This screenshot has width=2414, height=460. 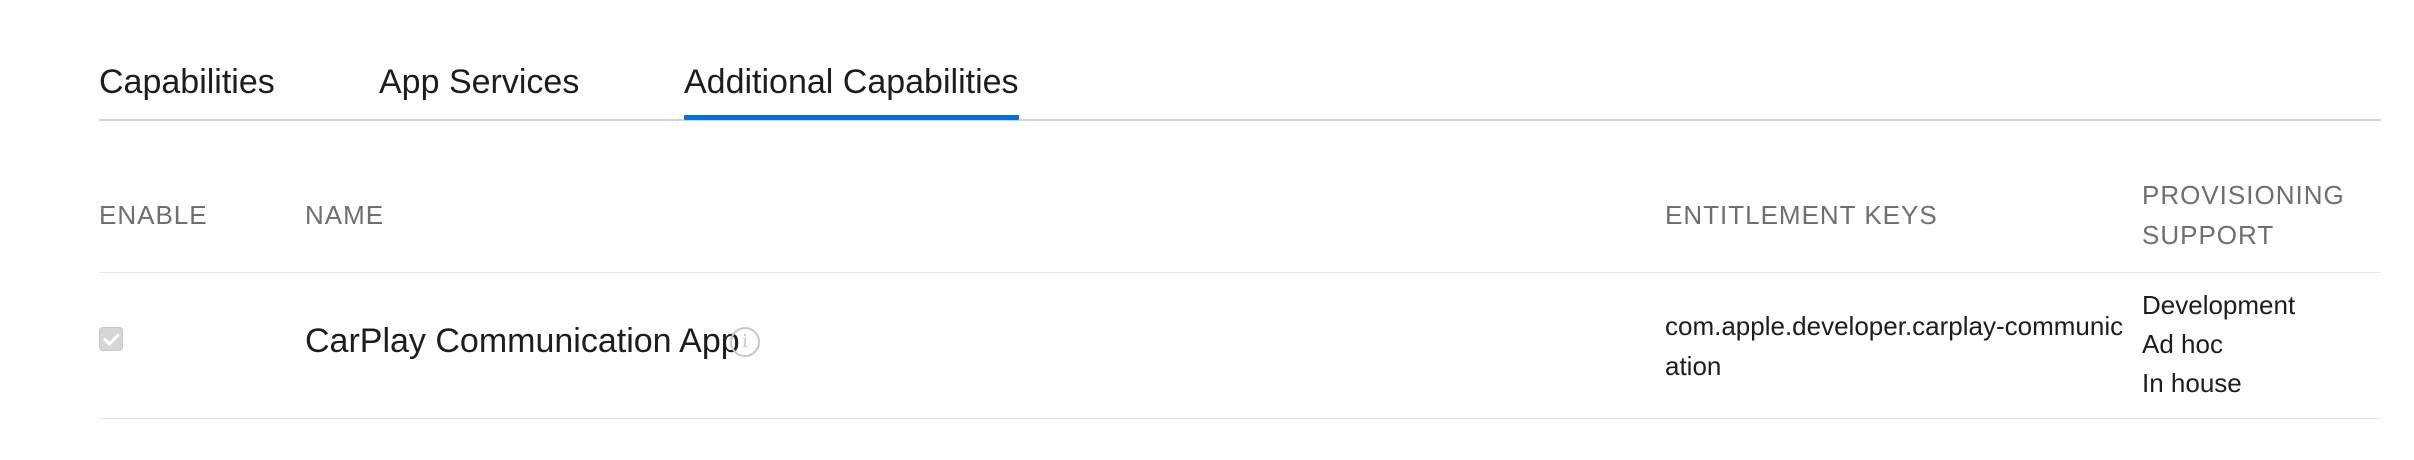 I want to click on provisioning-support-list: Development Ad hoc In house, so click(x=2218, y=344).